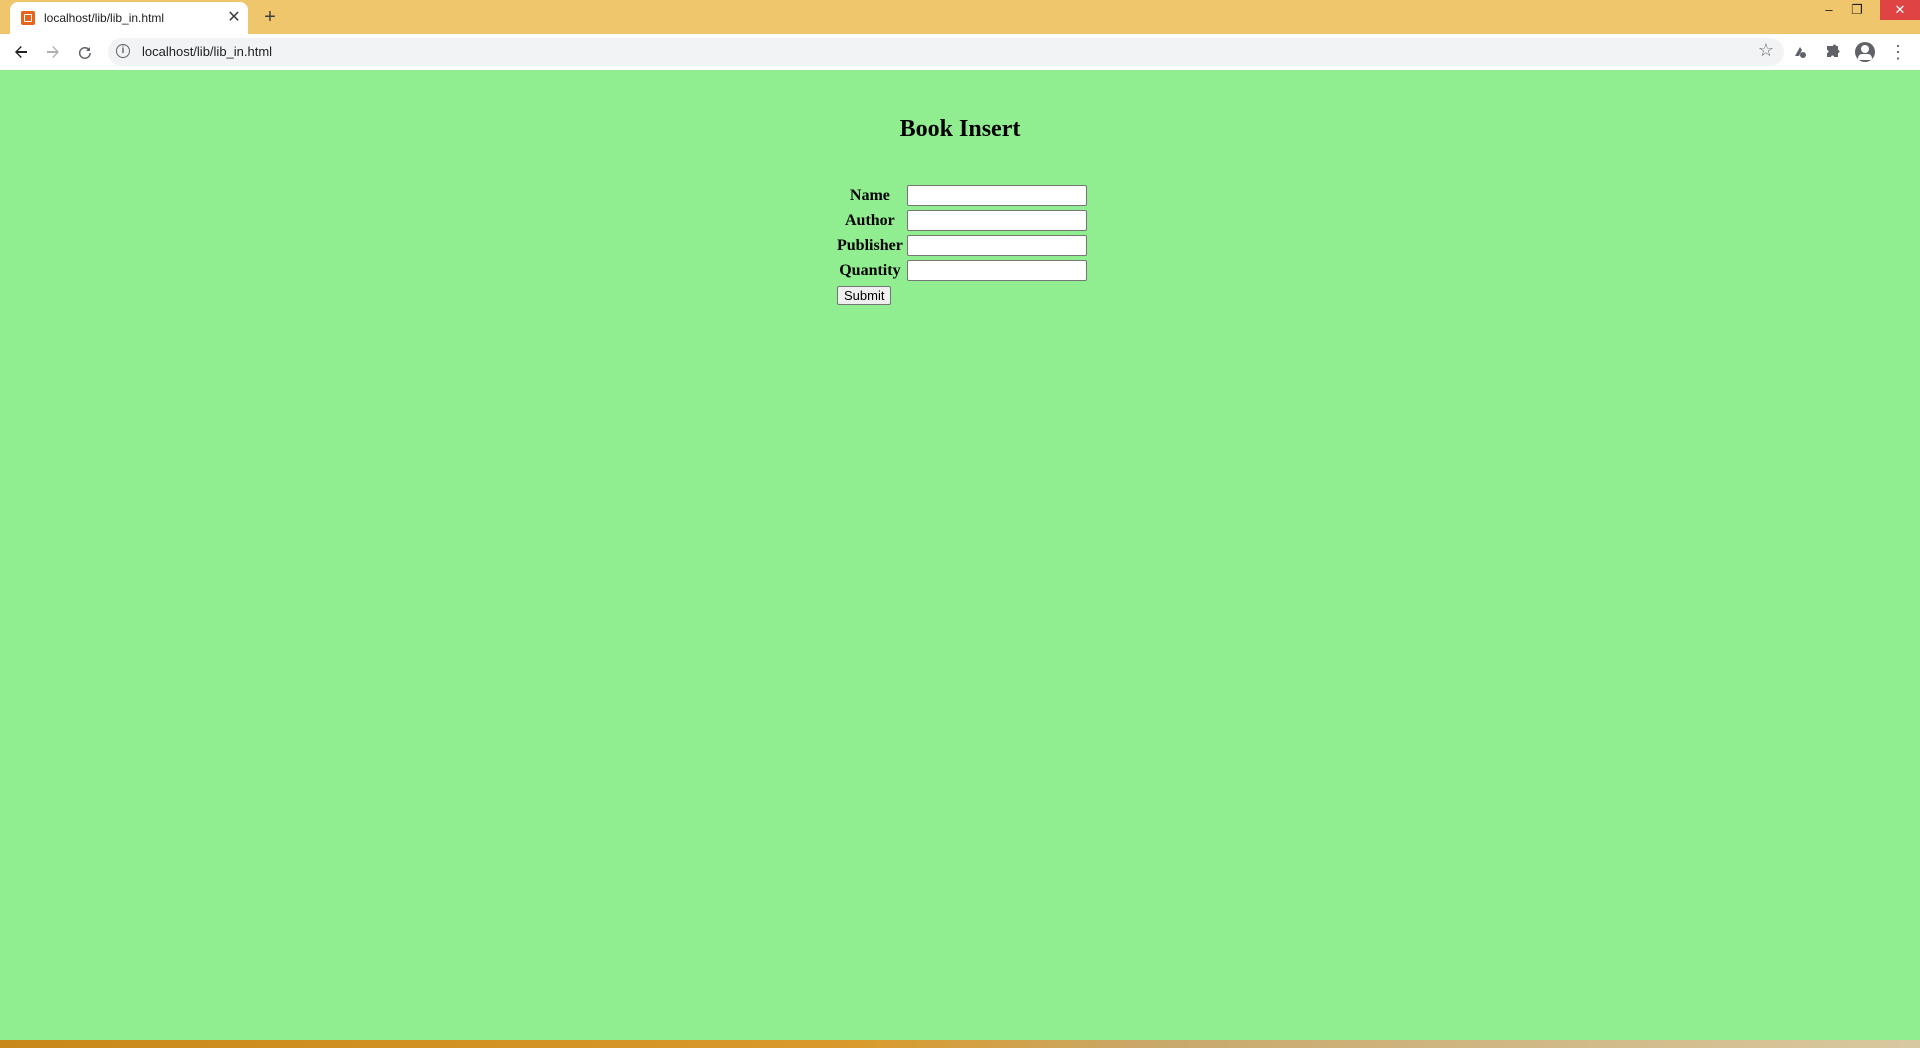 This screenshot has width=1920, height=1048. Describe the element at coordinates (1800, 52) in the screenshot. I see `extension-icon` at that location.